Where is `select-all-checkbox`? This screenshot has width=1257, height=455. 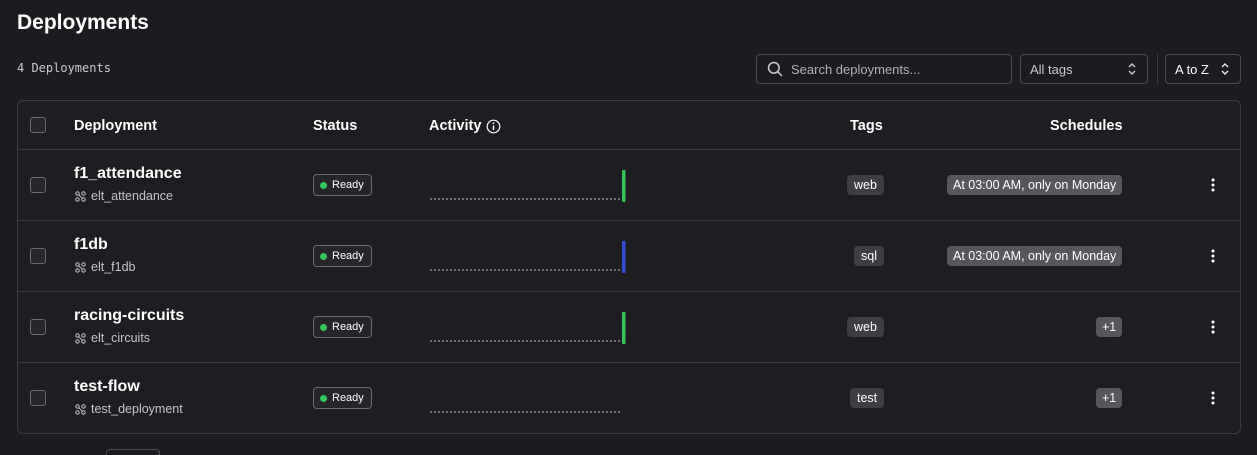
select-all-checkbox is located at coordinates (38, 125).